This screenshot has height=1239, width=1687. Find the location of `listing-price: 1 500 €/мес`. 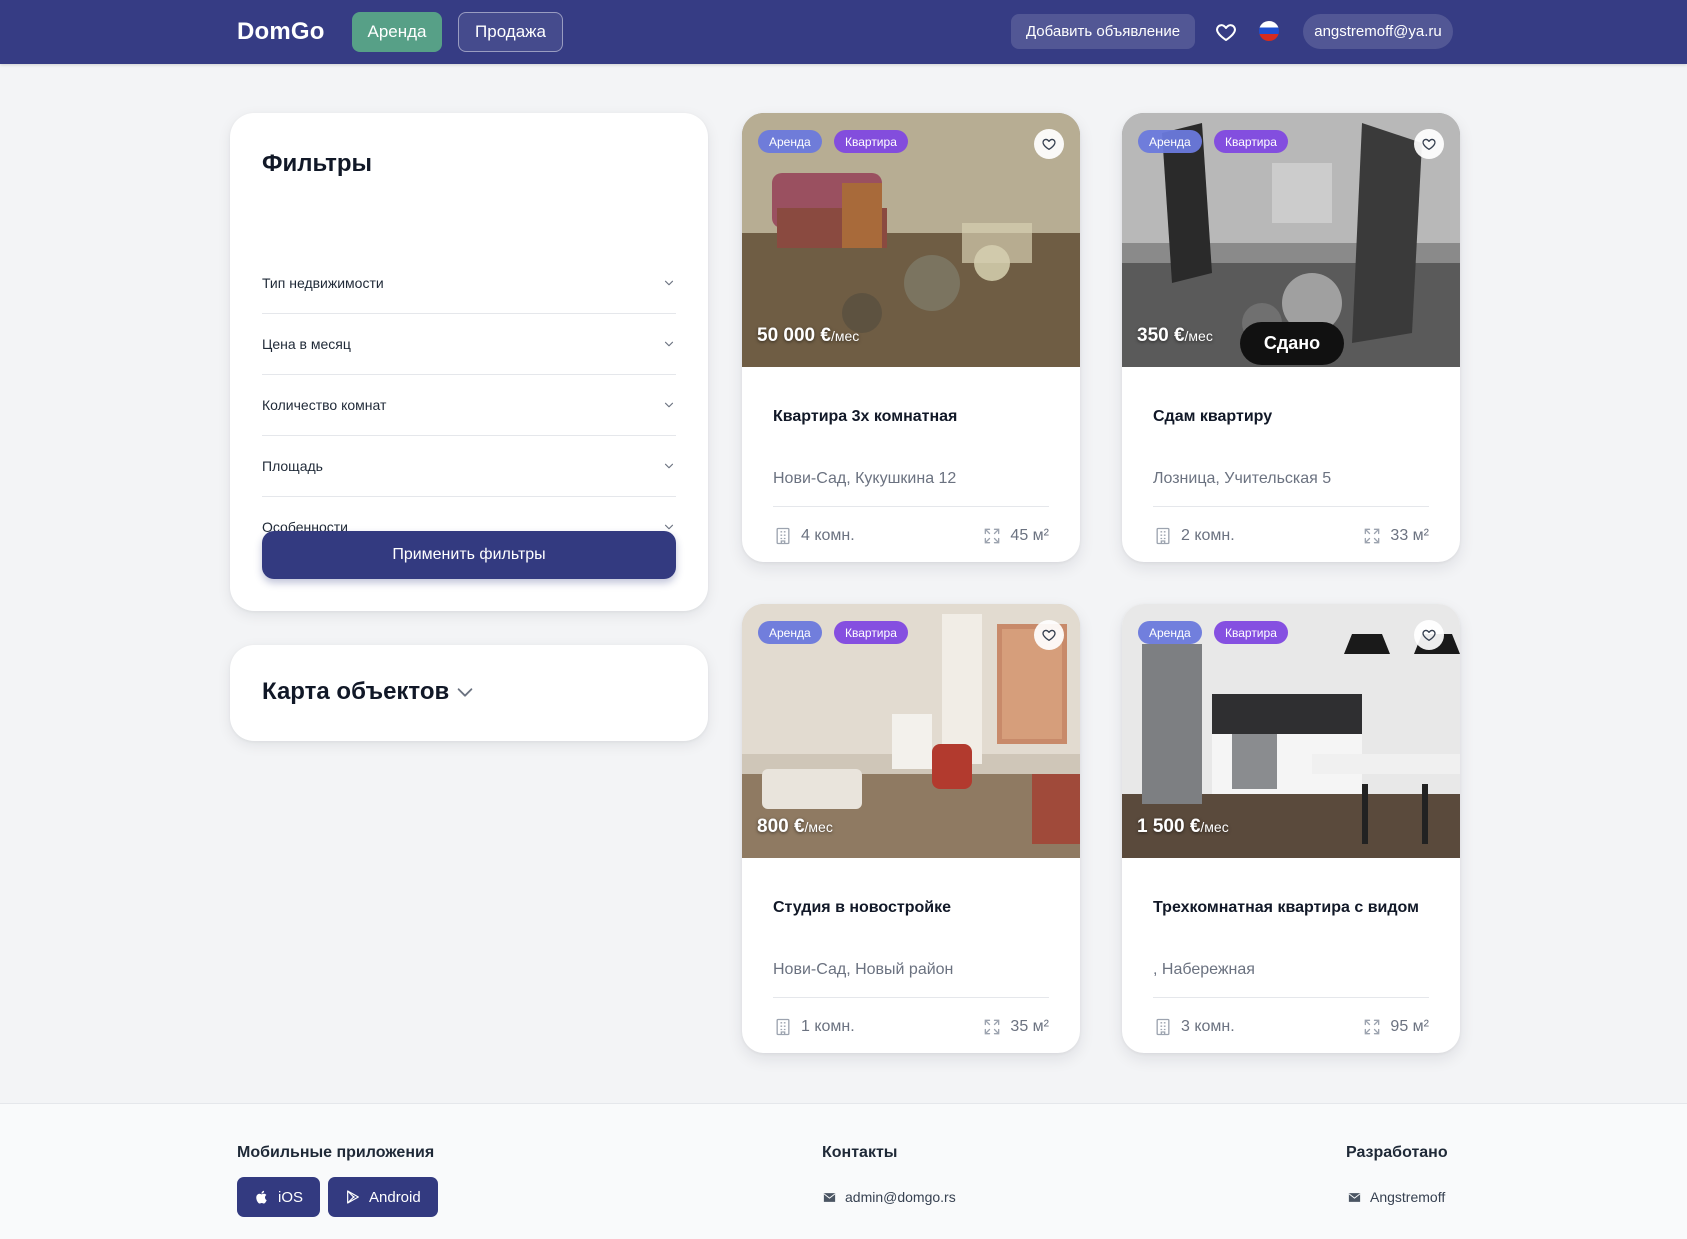

listing-price: 1 500 €/мес is located at coordinates (1183, 826).